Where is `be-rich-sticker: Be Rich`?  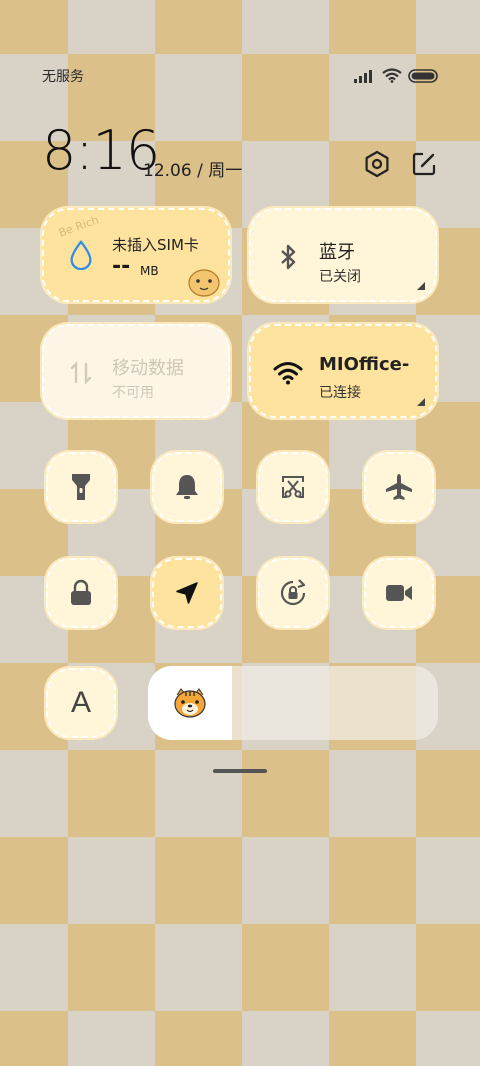
be-rich-sticker: Be Rich is located at coordinates (79, 226).